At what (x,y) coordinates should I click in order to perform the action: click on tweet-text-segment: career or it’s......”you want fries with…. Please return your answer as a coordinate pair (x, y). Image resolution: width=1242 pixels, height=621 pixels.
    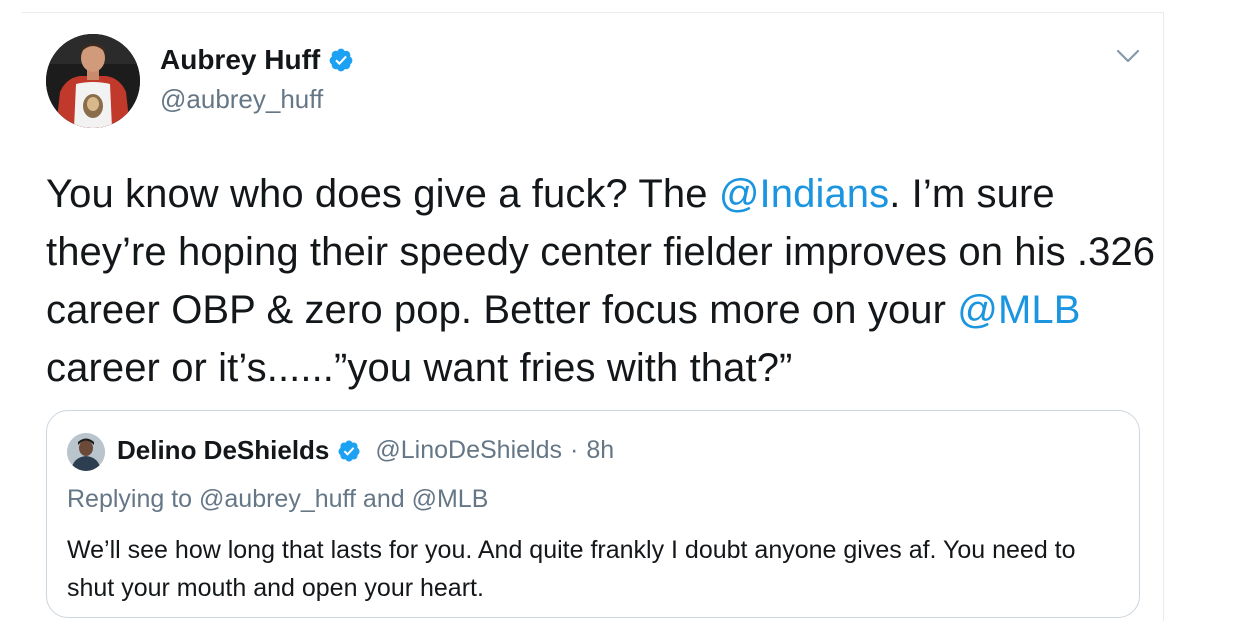
    Looking at the image, I should click on (419, 368).